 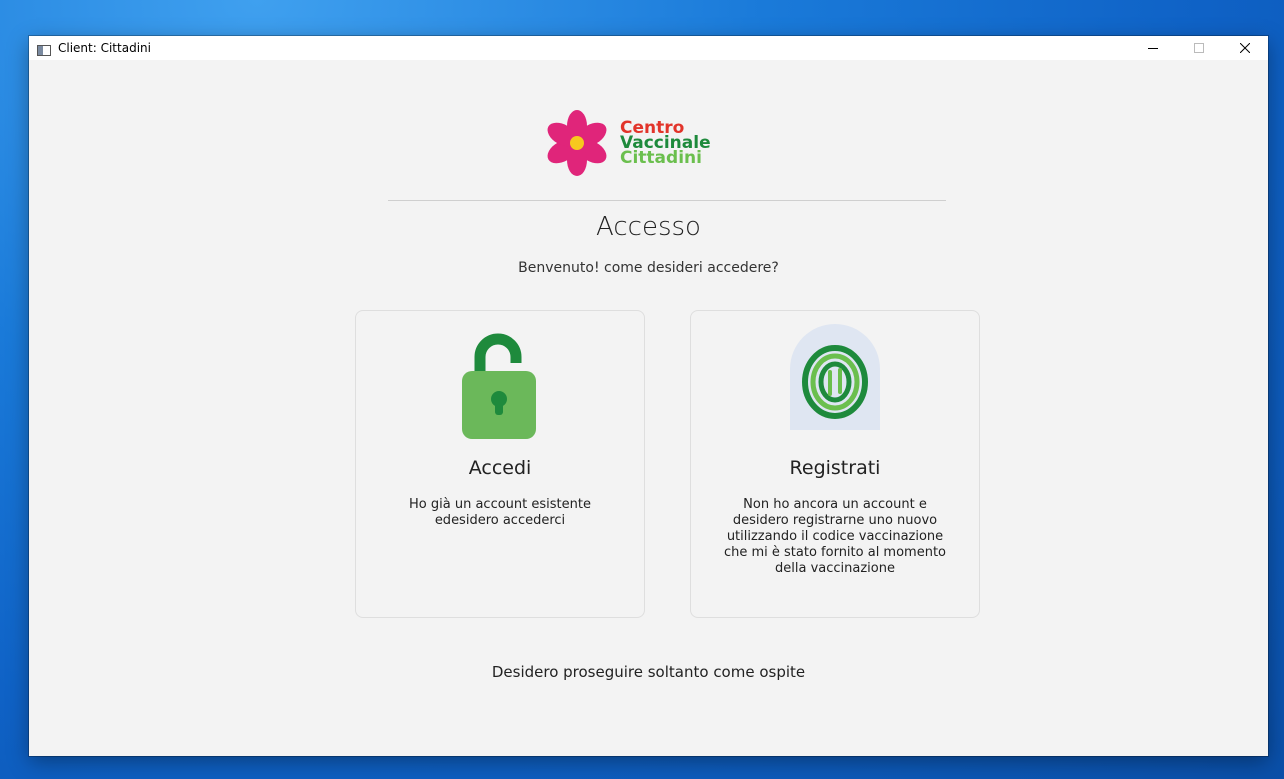 What do you see at coordinates (648, 48) in the screenshot?
I see `title-bar: Client: Cittadini` at bounding box center [648, 48].